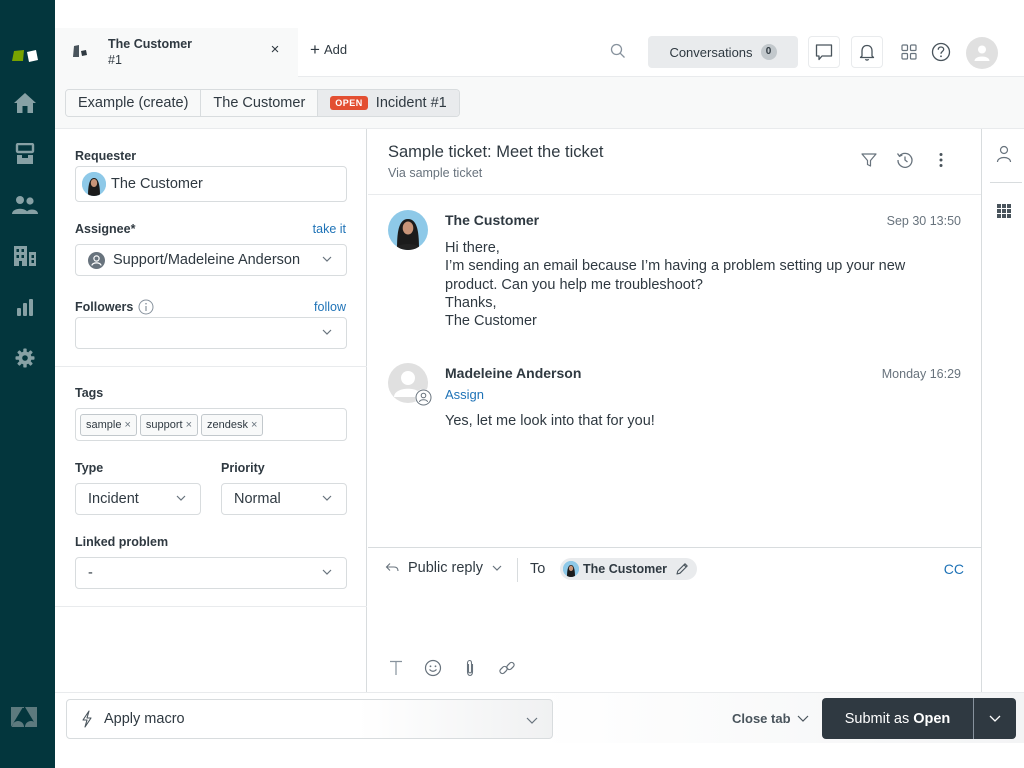 The width and height of the screenshot is (1024, 768). What do you see at coordinates (496, 152) in the screenshot?
I see `ticket-subject: Sample ticket: Meet the ticket` at bounding box center [496, 152].